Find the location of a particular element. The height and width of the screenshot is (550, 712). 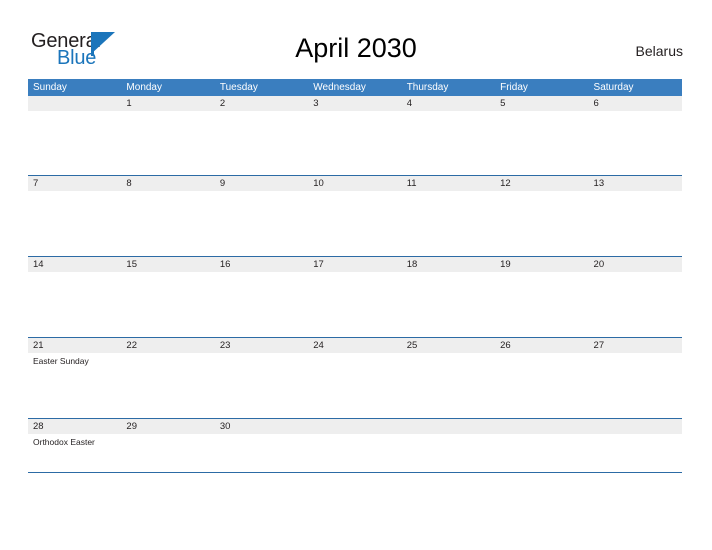

day-number: 5 is located at coordinates (541, 103).